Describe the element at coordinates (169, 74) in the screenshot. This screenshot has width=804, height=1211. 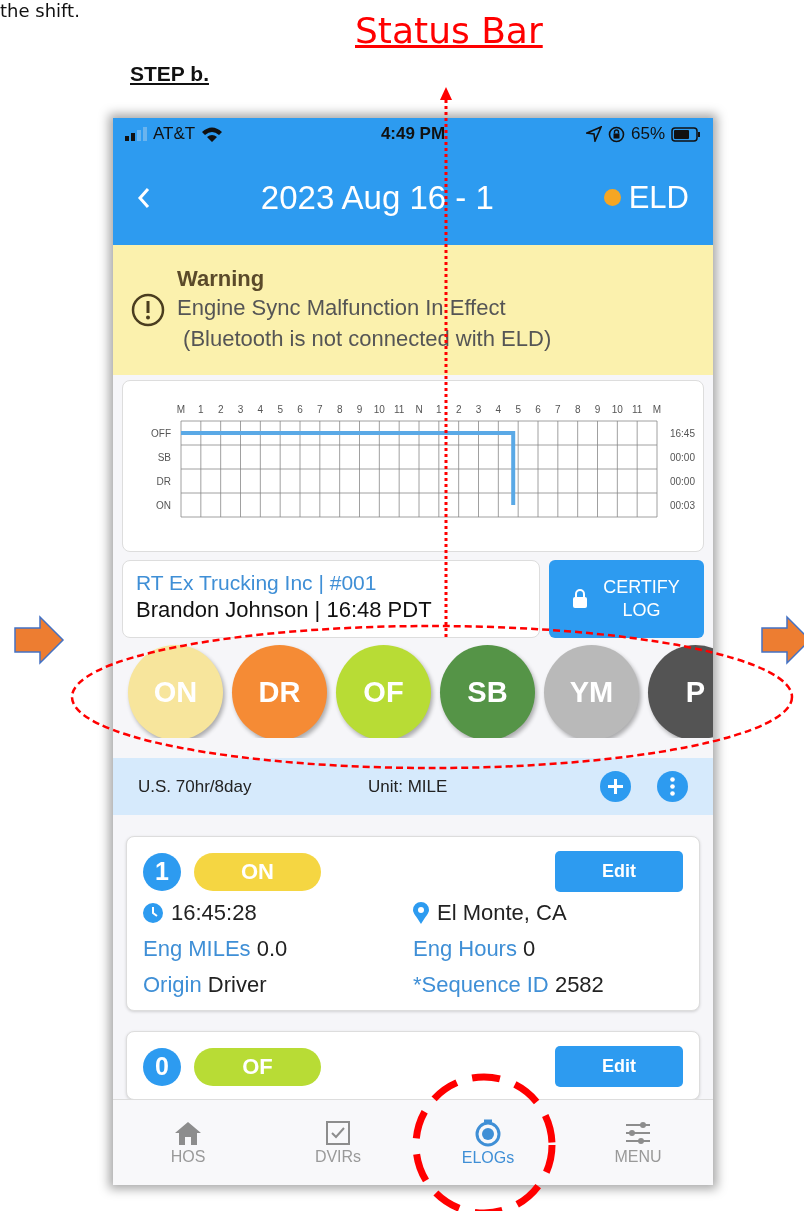
I see `step-label: STEP b.` at that location.